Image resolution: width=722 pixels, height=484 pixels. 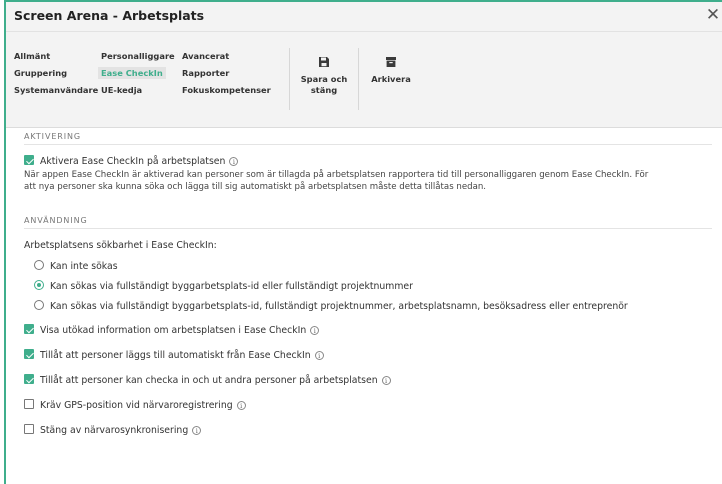 What do you see at coordinates (324, 90) in the screenshot?
I see `save-label-line2: stäng` at bounding box center [324, 90].